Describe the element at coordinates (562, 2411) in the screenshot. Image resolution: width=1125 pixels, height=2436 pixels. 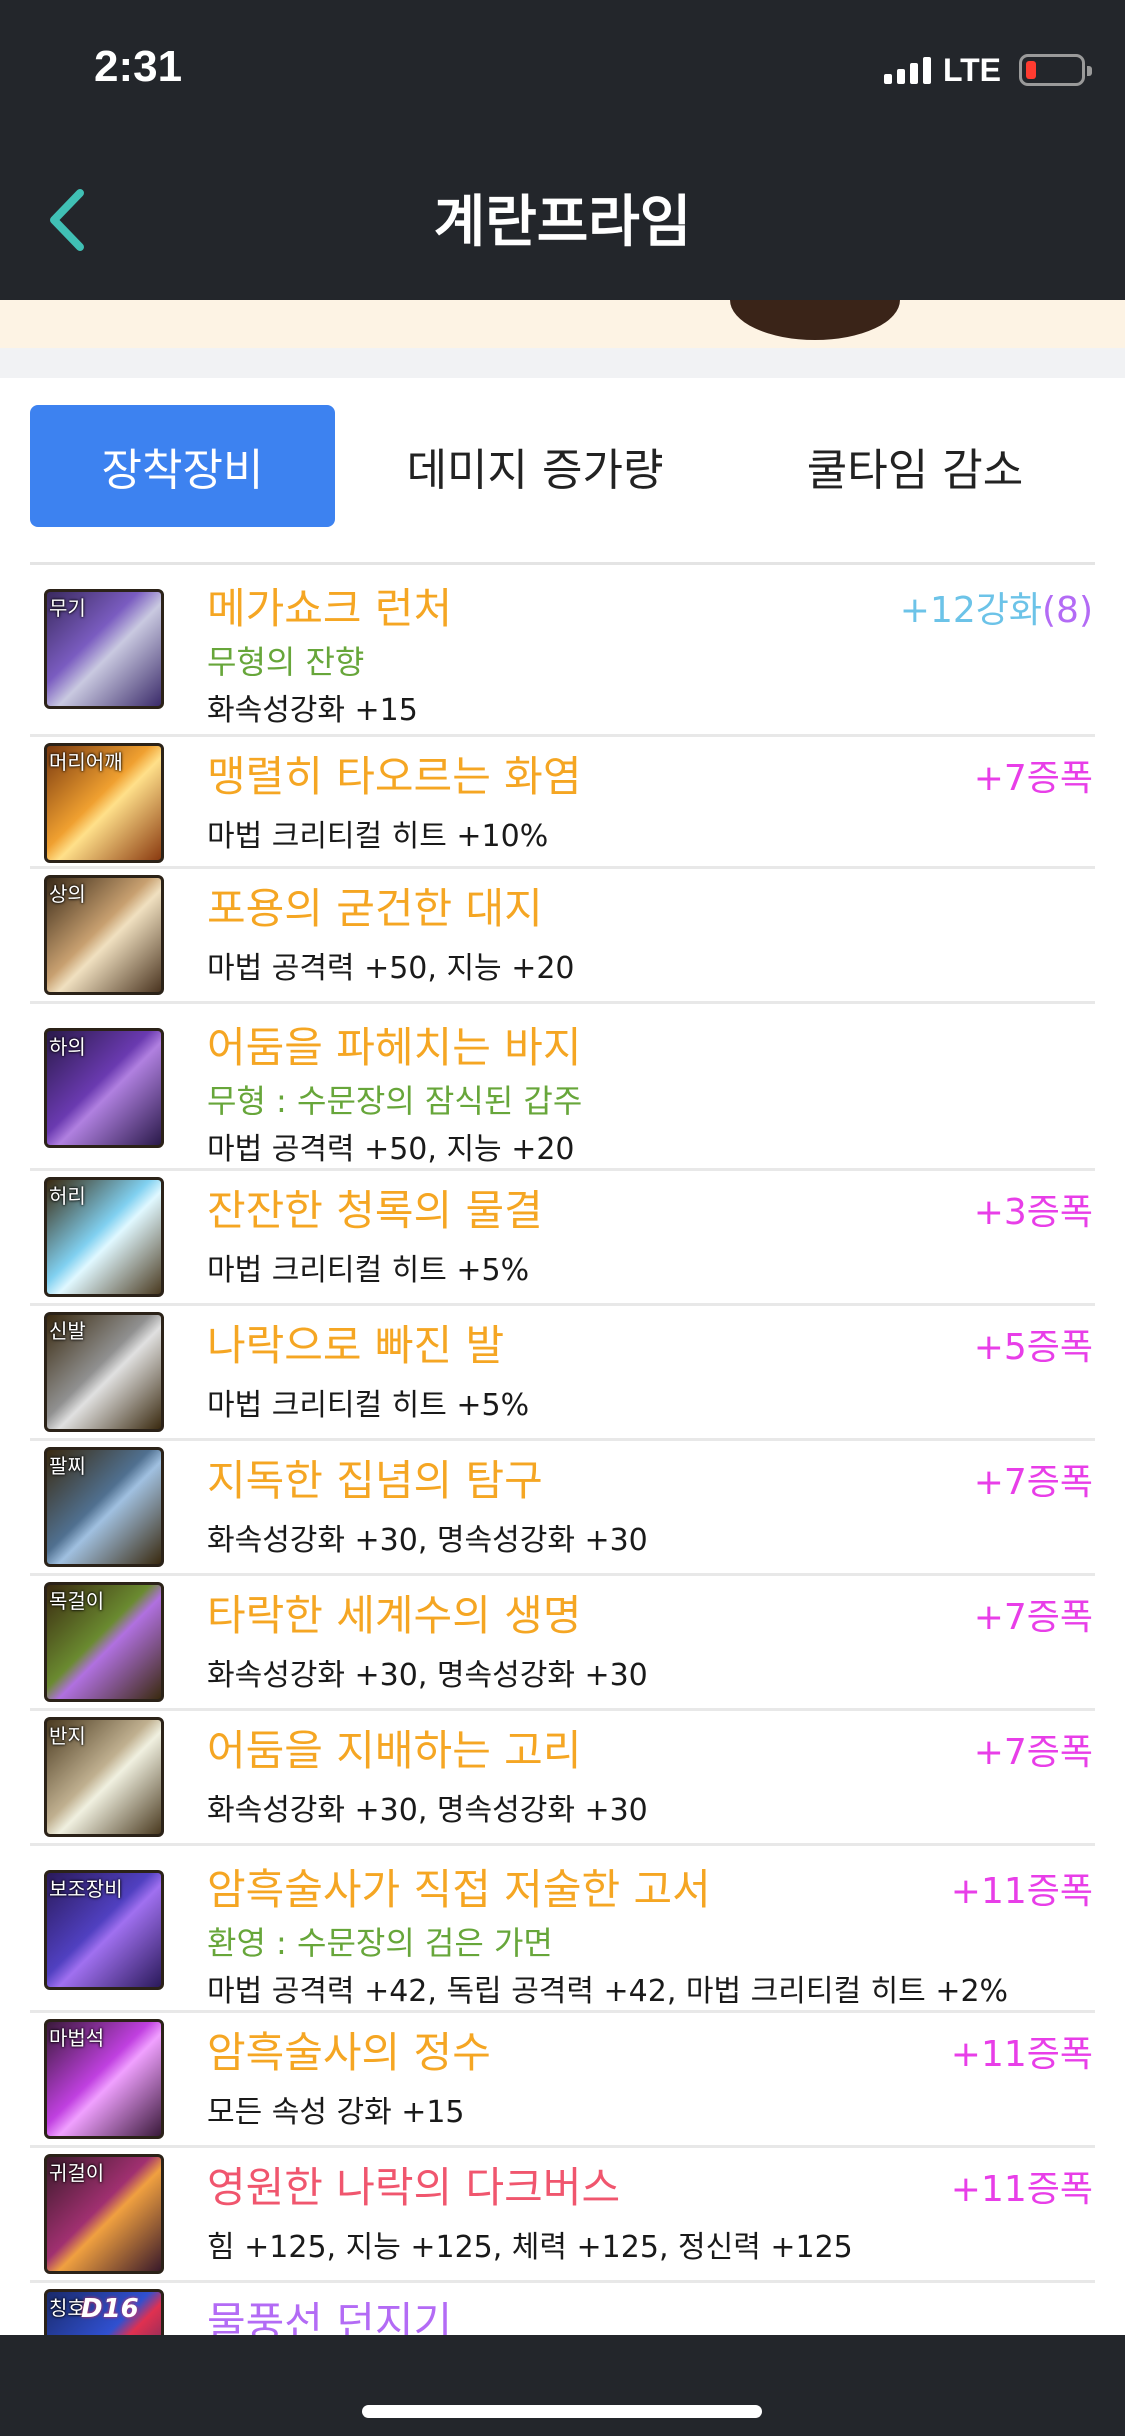
I see `home-indicator` at that location.